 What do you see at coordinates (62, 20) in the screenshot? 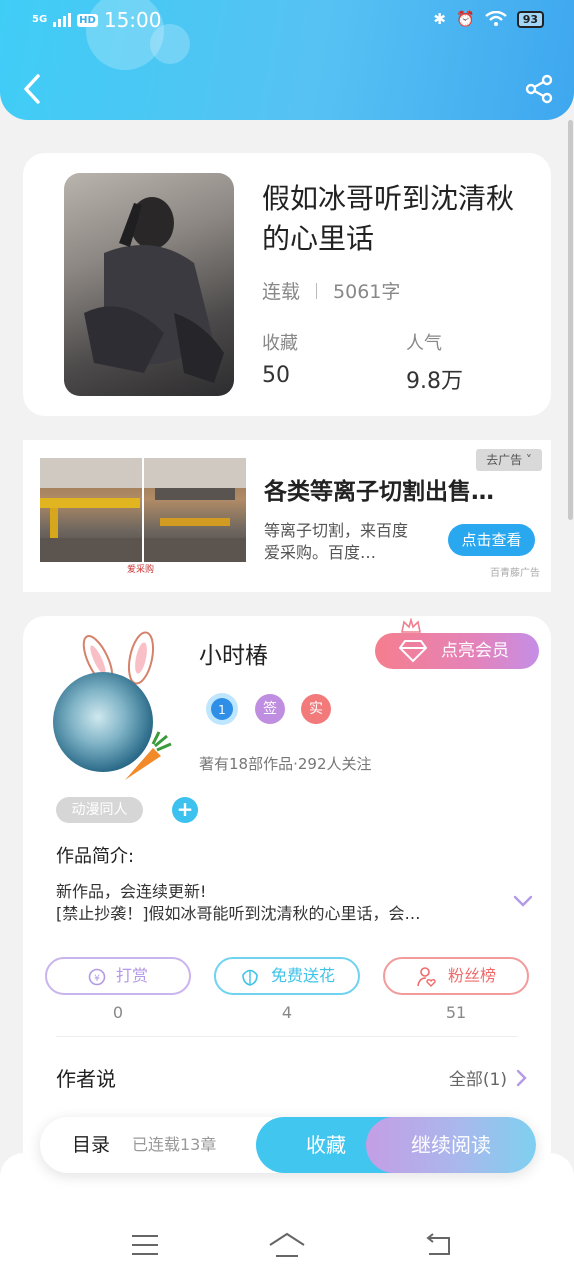
I see `signal-icon` at bounding box center [62, 20].